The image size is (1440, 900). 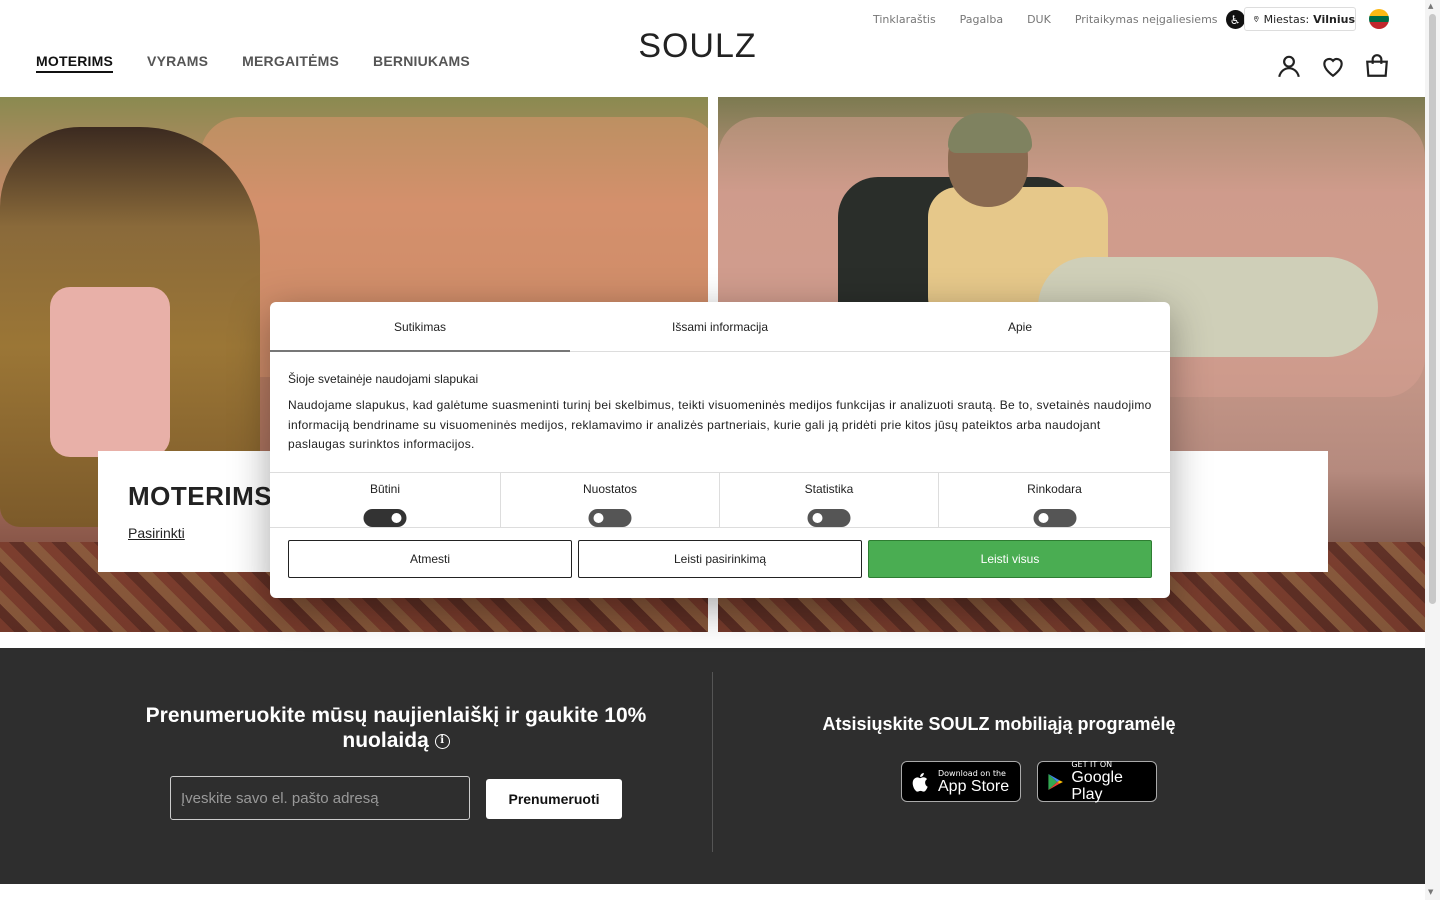 I want to click on header-actions, so click(x=1333, y=66).